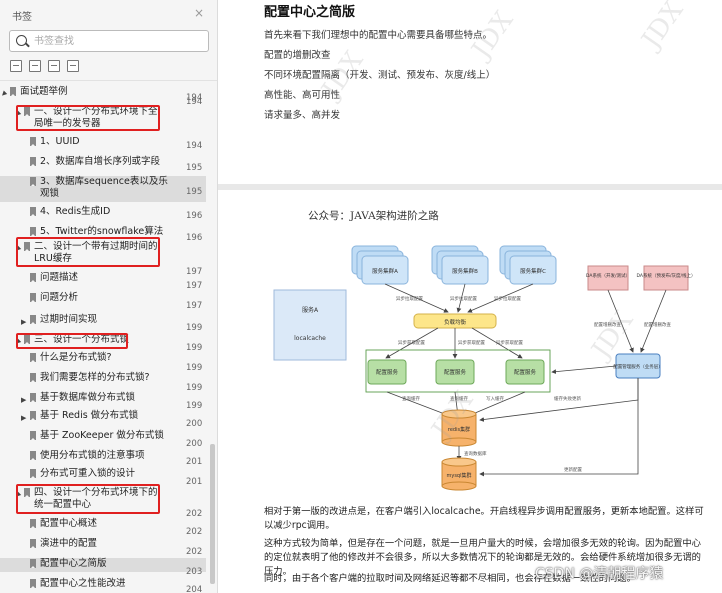 This screenshot has height=593, width=722. I want to click on bookmark-label: 4、Redis生成ID, so click(75, 211).